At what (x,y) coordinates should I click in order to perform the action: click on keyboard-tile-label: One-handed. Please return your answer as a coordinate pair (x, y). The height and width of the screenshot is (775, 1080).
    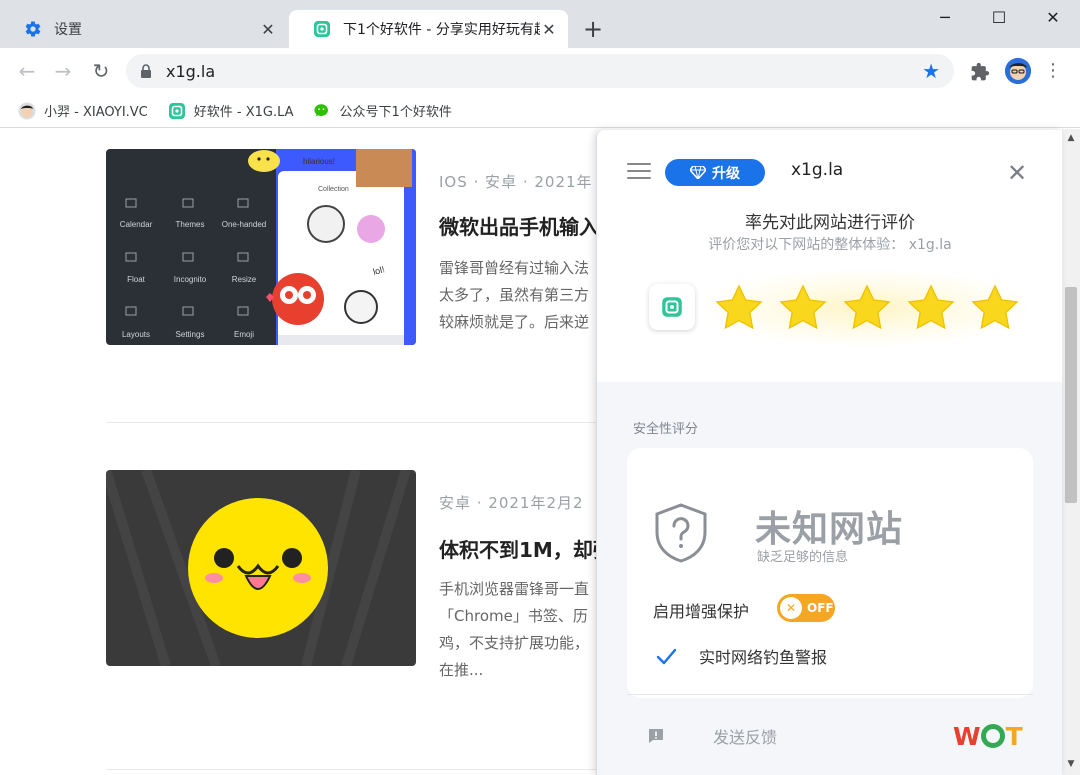
    Looking at the image, I should click on (244, 224).